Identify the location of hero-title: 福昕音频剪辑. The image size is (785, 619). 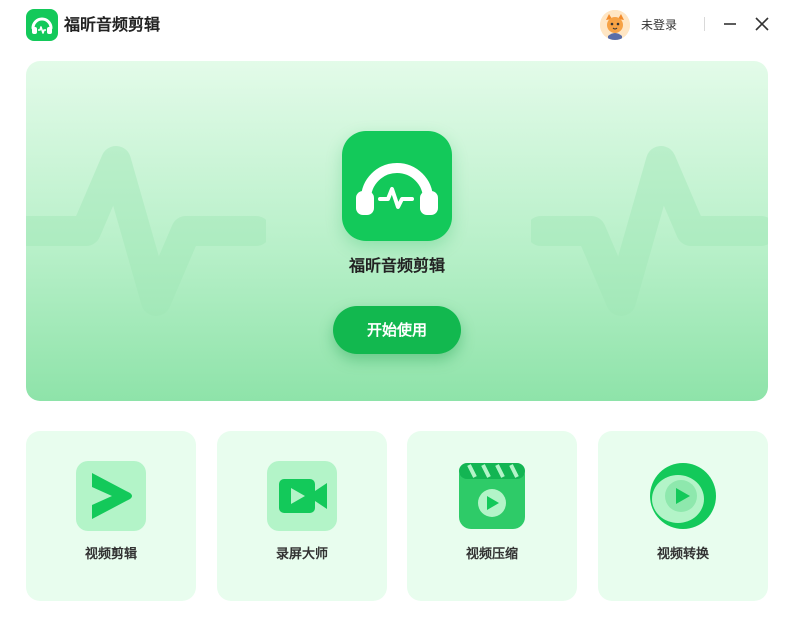
(396, 265).